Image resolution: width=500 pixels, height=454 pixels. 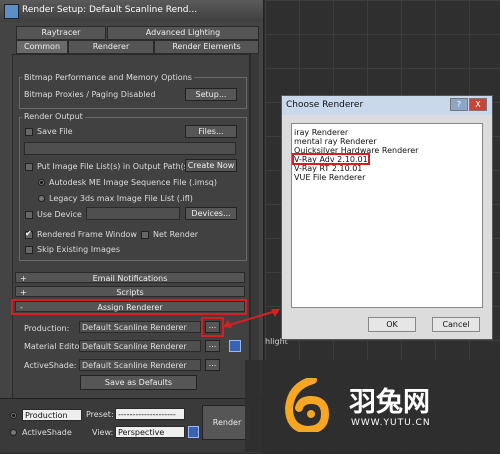 What do you see at coordinates (61, 33) in the screenshot?
I see `tab-raytracer: Raytracer` at bounding box center [61, 33].